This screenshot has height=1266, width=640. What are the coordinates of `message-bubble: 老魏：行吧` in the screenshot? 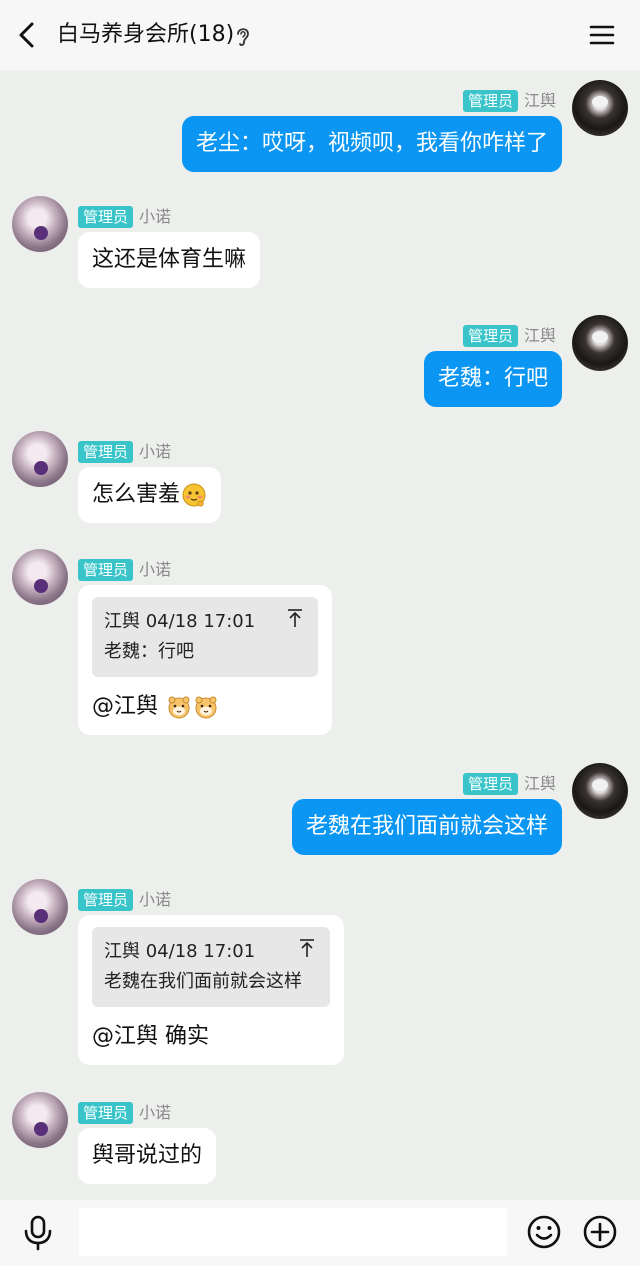 It's located at (492, 379).